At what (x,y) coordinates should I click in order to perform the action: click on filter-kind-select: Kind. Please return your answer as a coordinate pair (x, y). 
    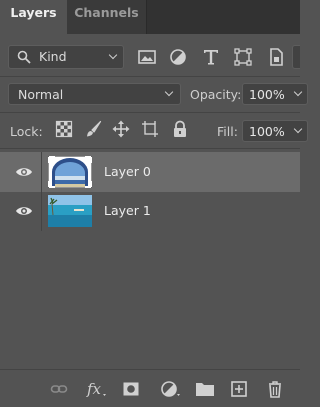
    Looking at the image, I should click on (66, 57).